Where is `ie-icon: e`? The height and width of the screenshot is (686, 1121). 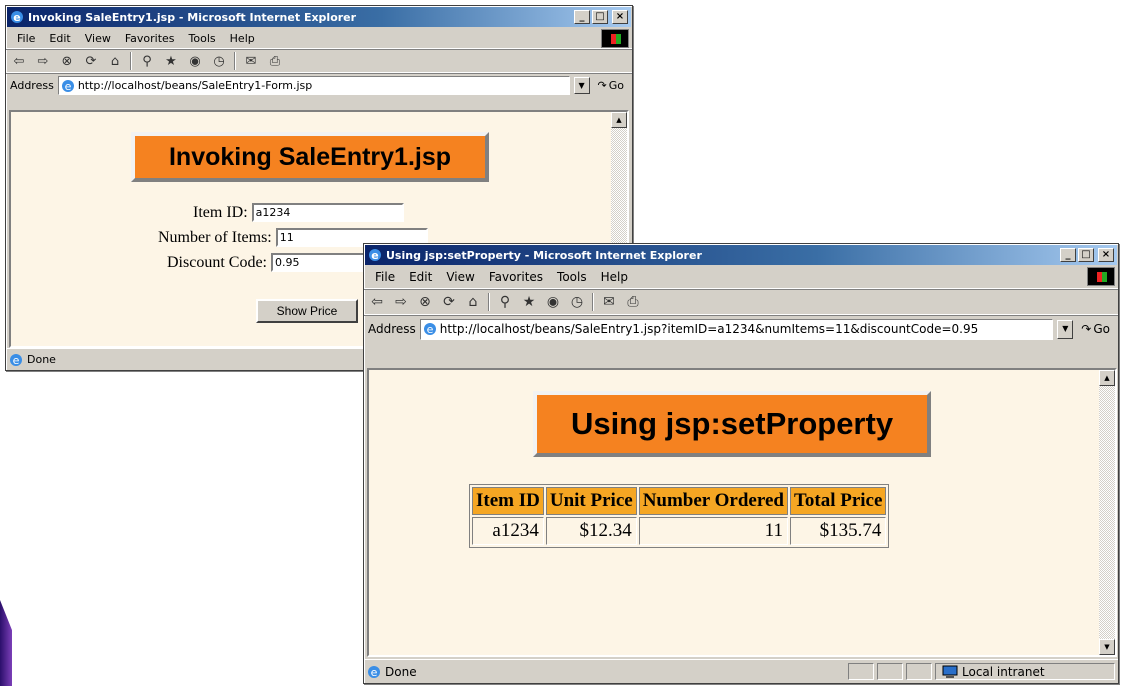
ie-icon: e is located at coordinates (375, 255).